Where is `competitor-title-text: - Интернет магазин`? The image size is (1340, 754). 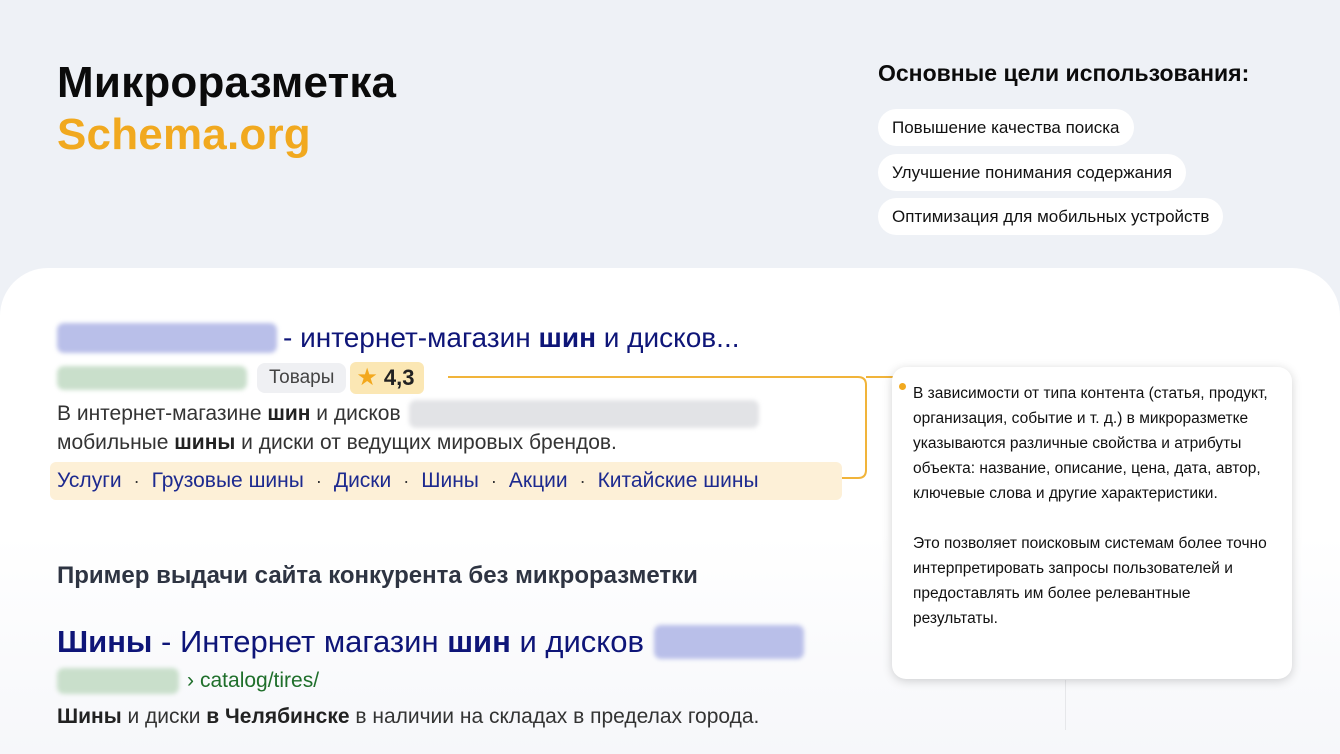 competitor-title-text: - Интернет магазин is located at coordinates (300, 641).